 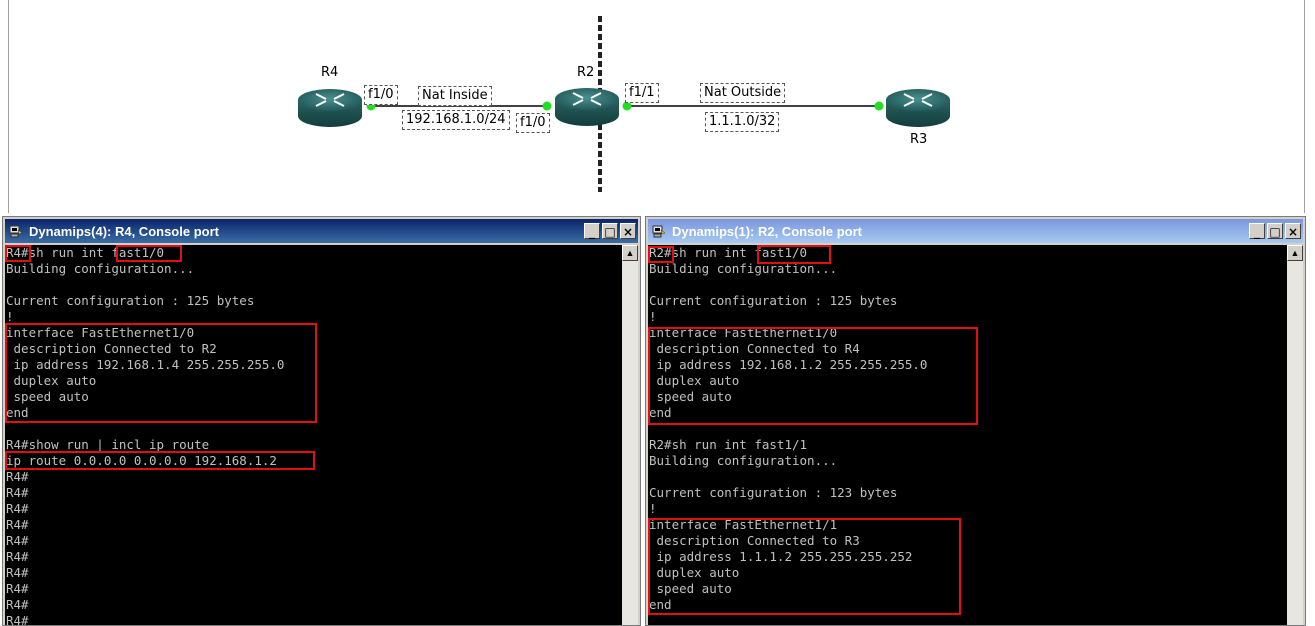 What do you see at coordinates (533, 123) in the screenshot?
I see `interface-label-r2-f1-0: f1/0` at bounding box center [533, 123].